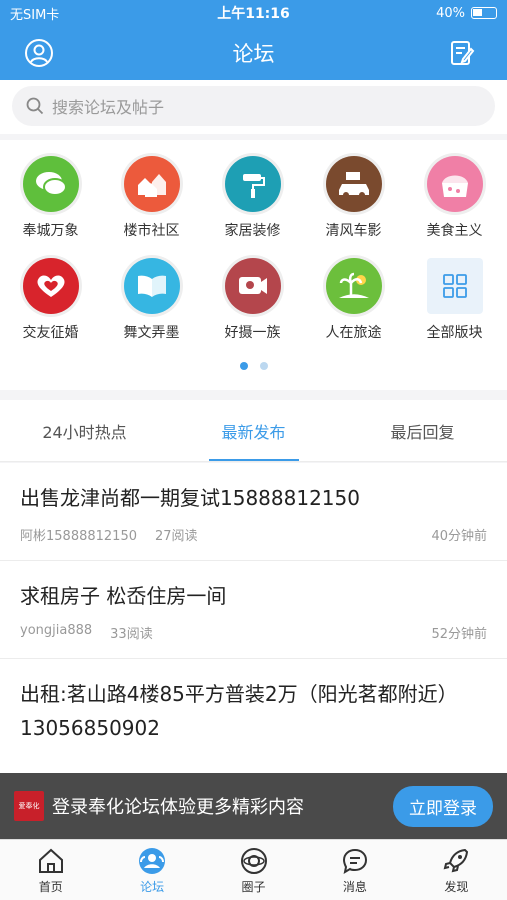  Describe the element at coordinates (459, 536) in the screenshot. I see `post-time: 40分钟前` at that location.